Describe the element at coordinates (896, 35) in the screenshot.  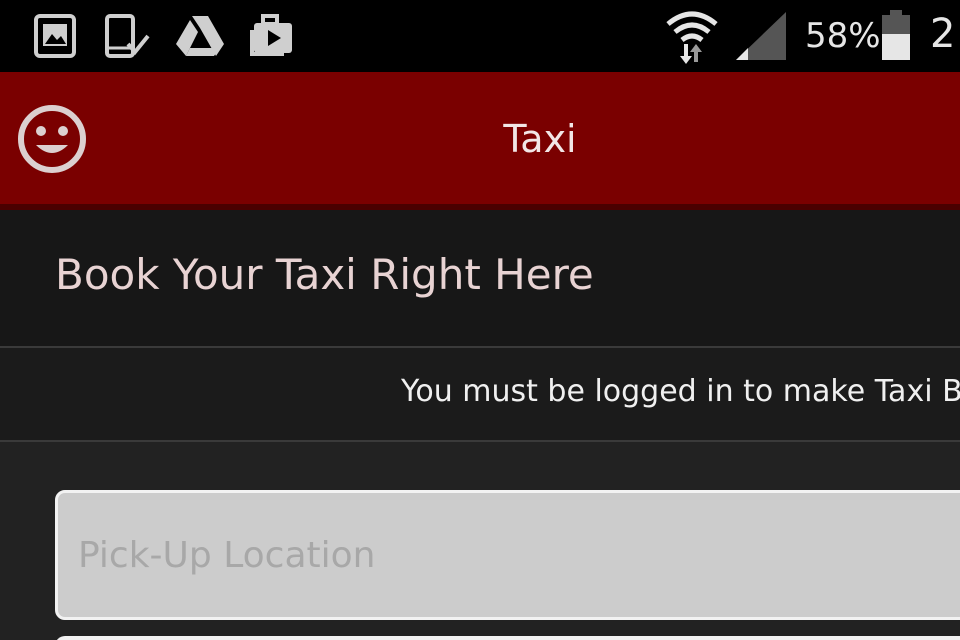
I see `battery-icon` at that location.